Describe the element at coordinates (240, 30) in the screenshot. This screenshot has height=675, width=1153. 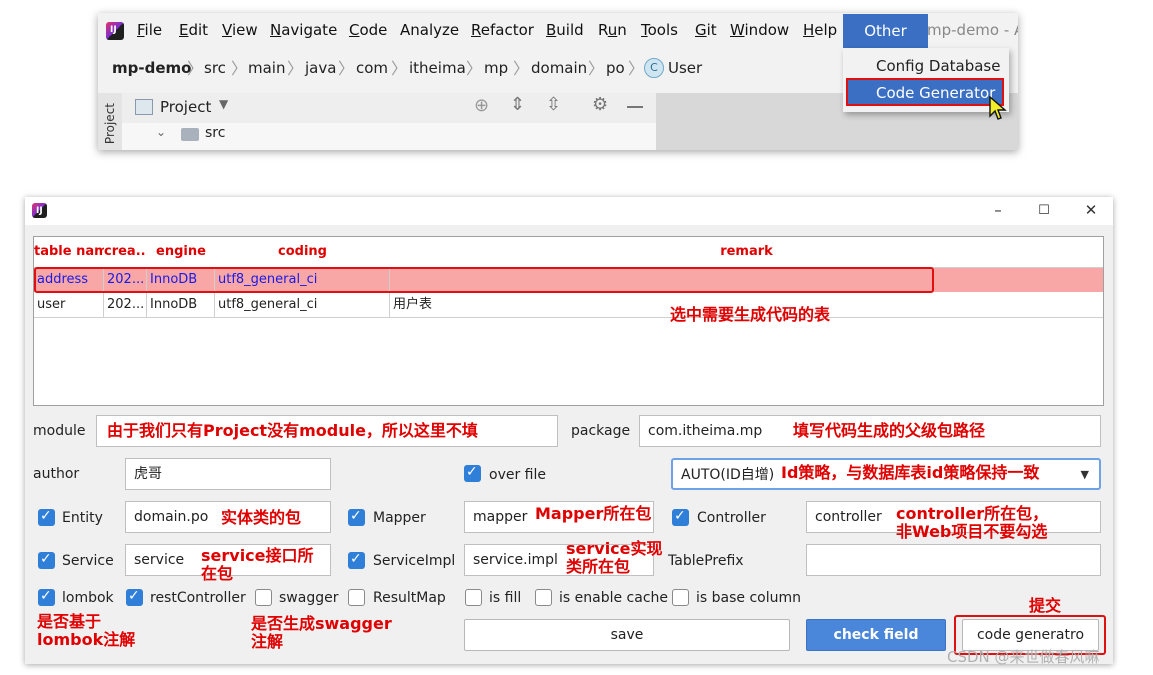
I see `menu-view: View` at that location.